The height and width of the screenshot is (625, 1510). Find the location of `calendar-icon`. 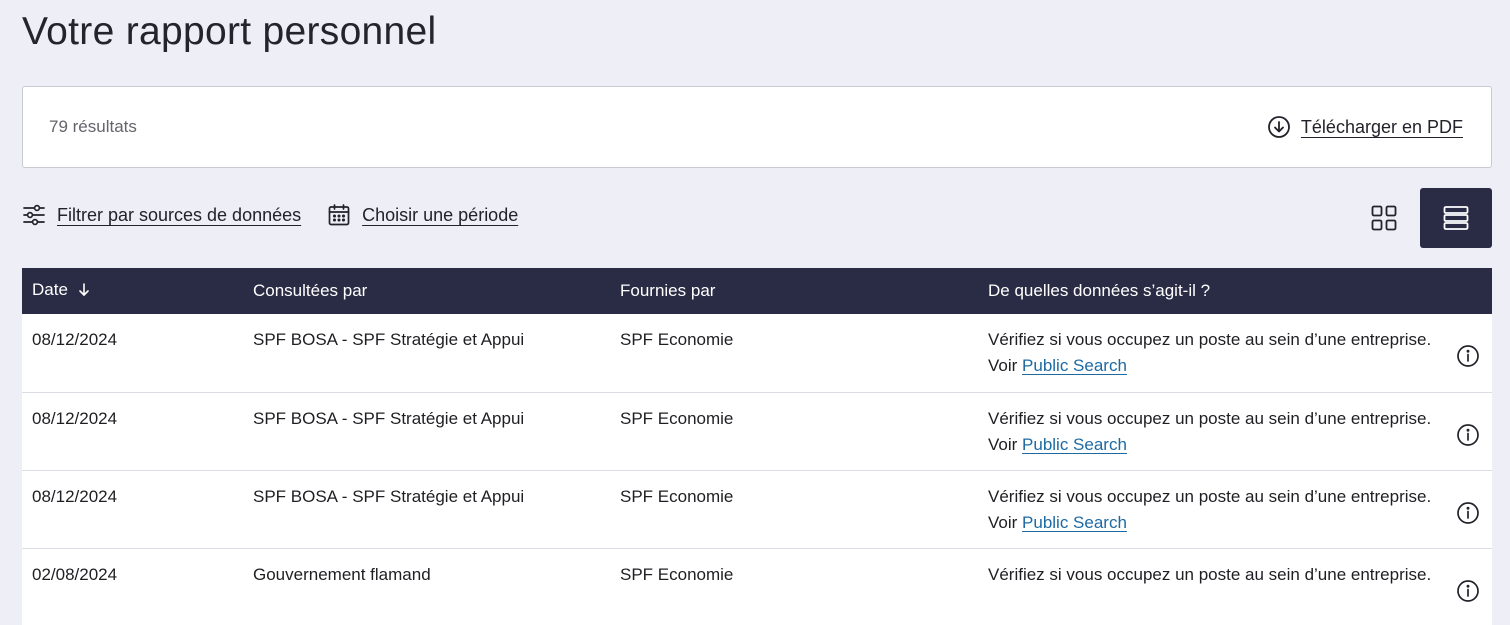

calendar-icon is located at coordinates (339, 215).